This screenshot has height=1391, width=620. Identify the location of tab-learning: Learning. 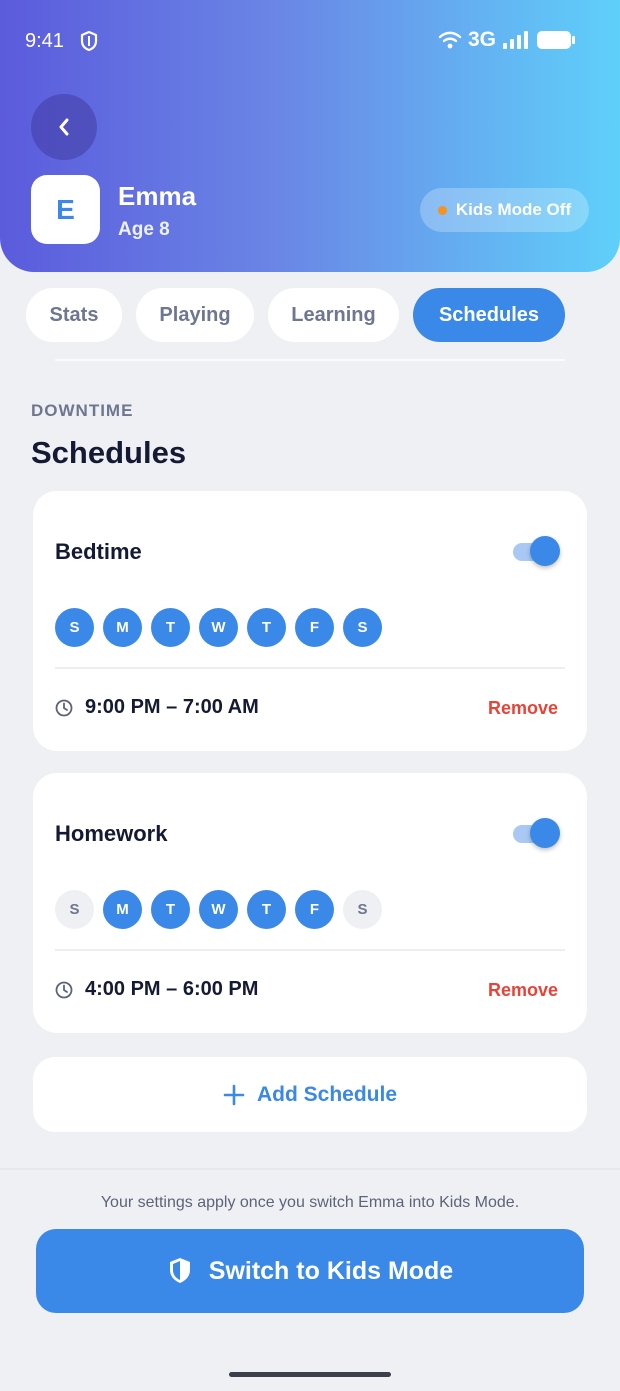
(333, 315).